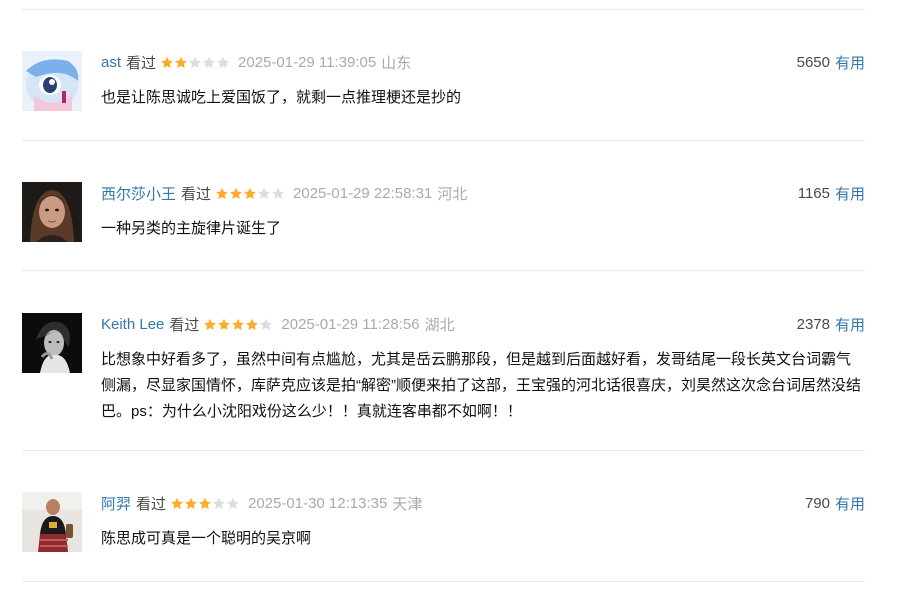 This screenshot has width=916, height=590. Describe the element at coordinates (452, 194) in the screenshot. I see `comment-location: 河北` at that location.